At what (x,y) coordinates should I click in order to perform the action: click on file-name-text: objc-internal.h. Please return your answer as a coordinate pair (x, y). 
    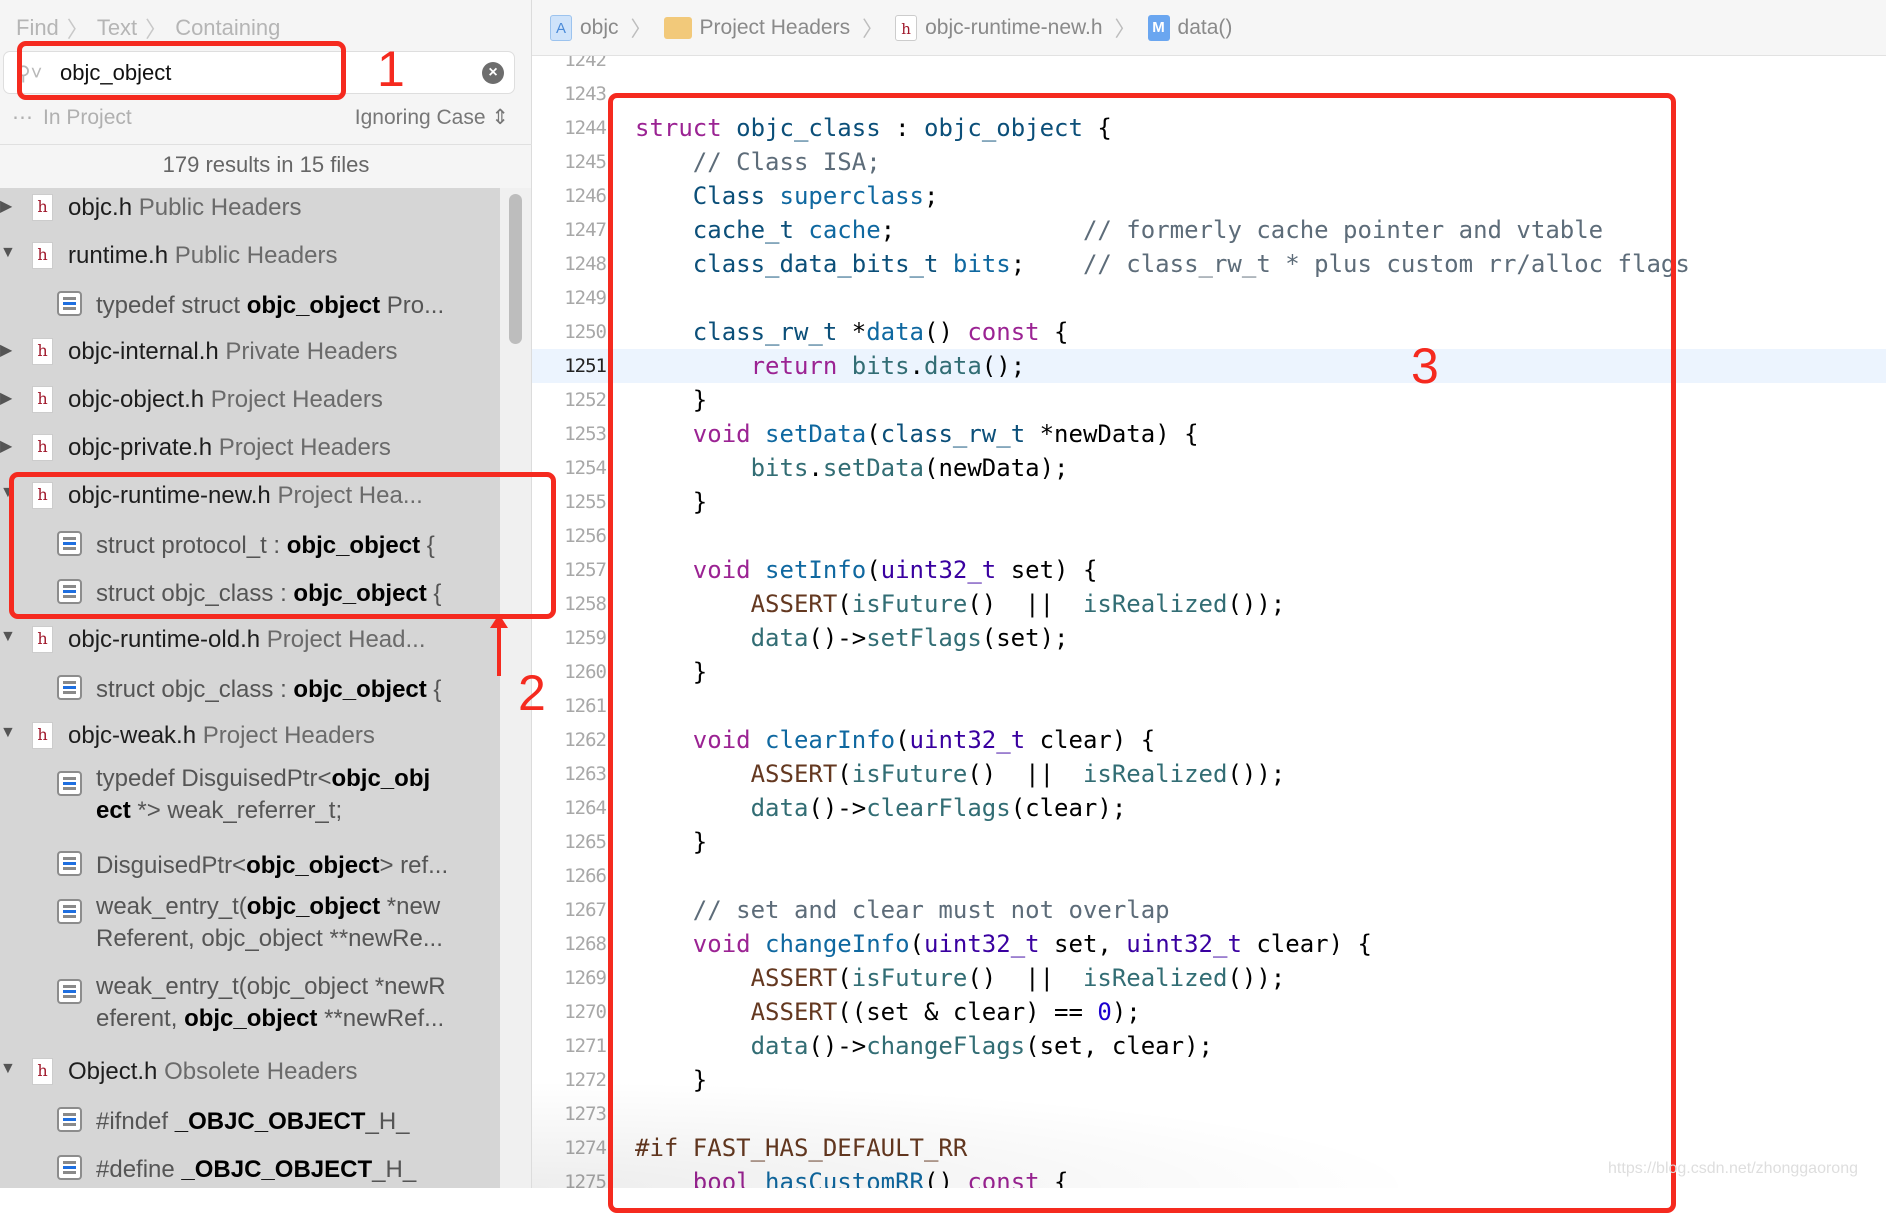
    Looking at the image, I should click on (143, 351).